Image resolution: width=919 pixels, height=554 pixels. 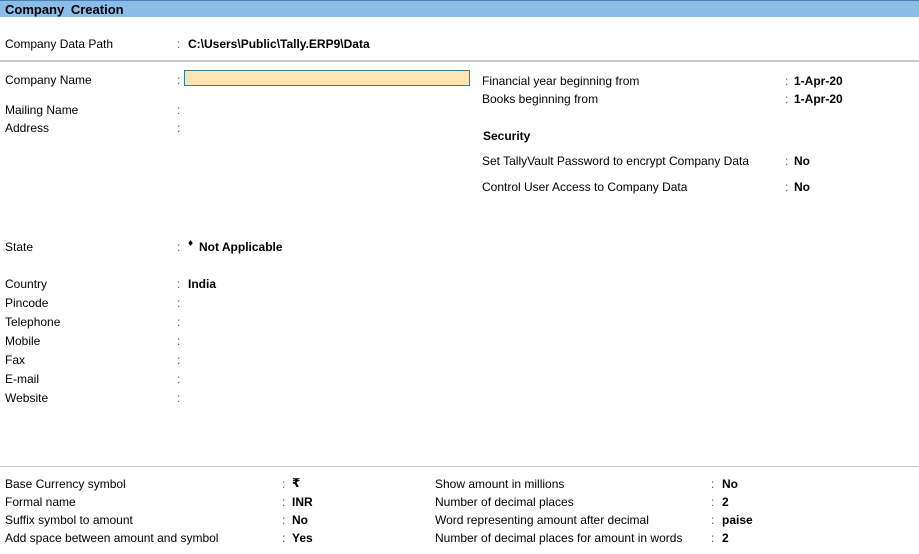 What do you see at coordinates (327, 78) in the screenshot?
I see `company-name-input` at bounding box center [327, 78].